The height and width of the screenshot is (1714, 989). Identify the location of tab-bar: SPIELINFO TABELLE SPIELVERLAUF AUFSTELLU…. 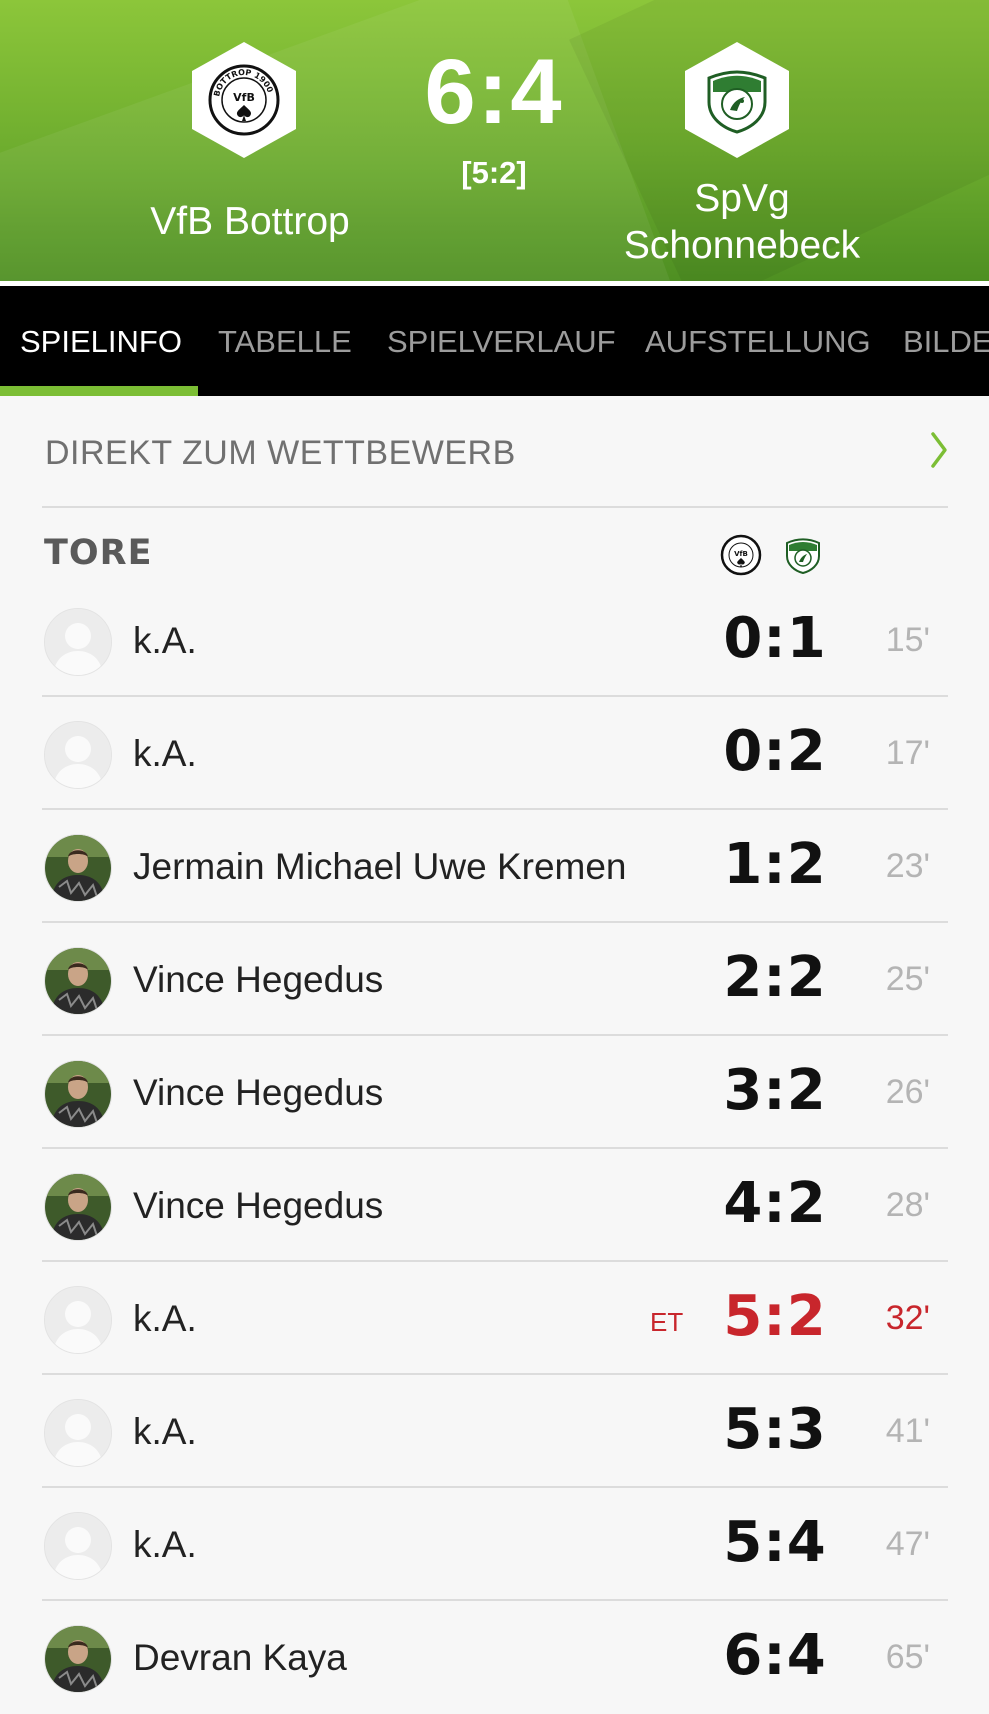
(494, 341).